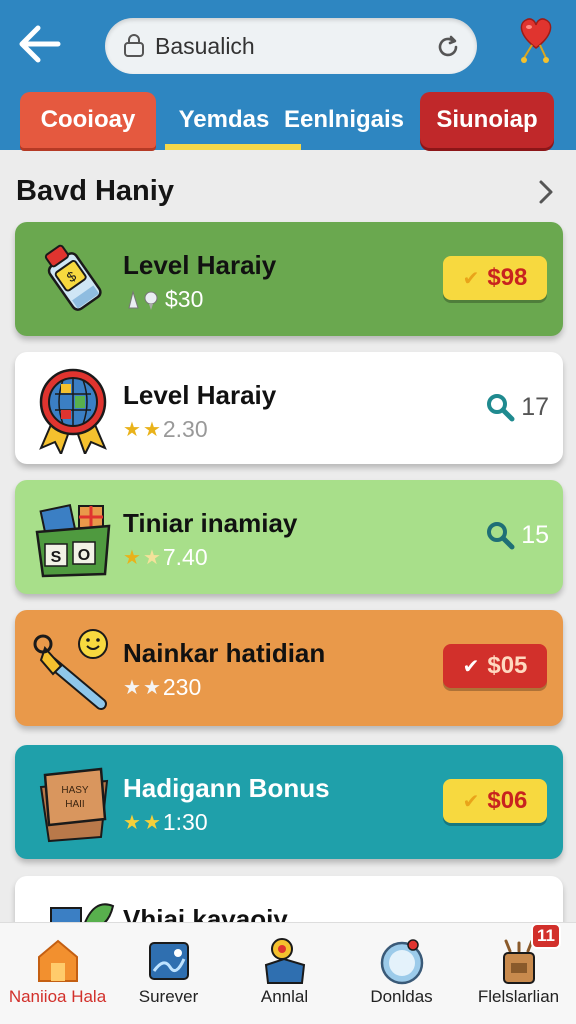 Image resolution: width=576 pixels, height=1024 pixels. I want to click on back-arrow-icon, so click(40, 44).